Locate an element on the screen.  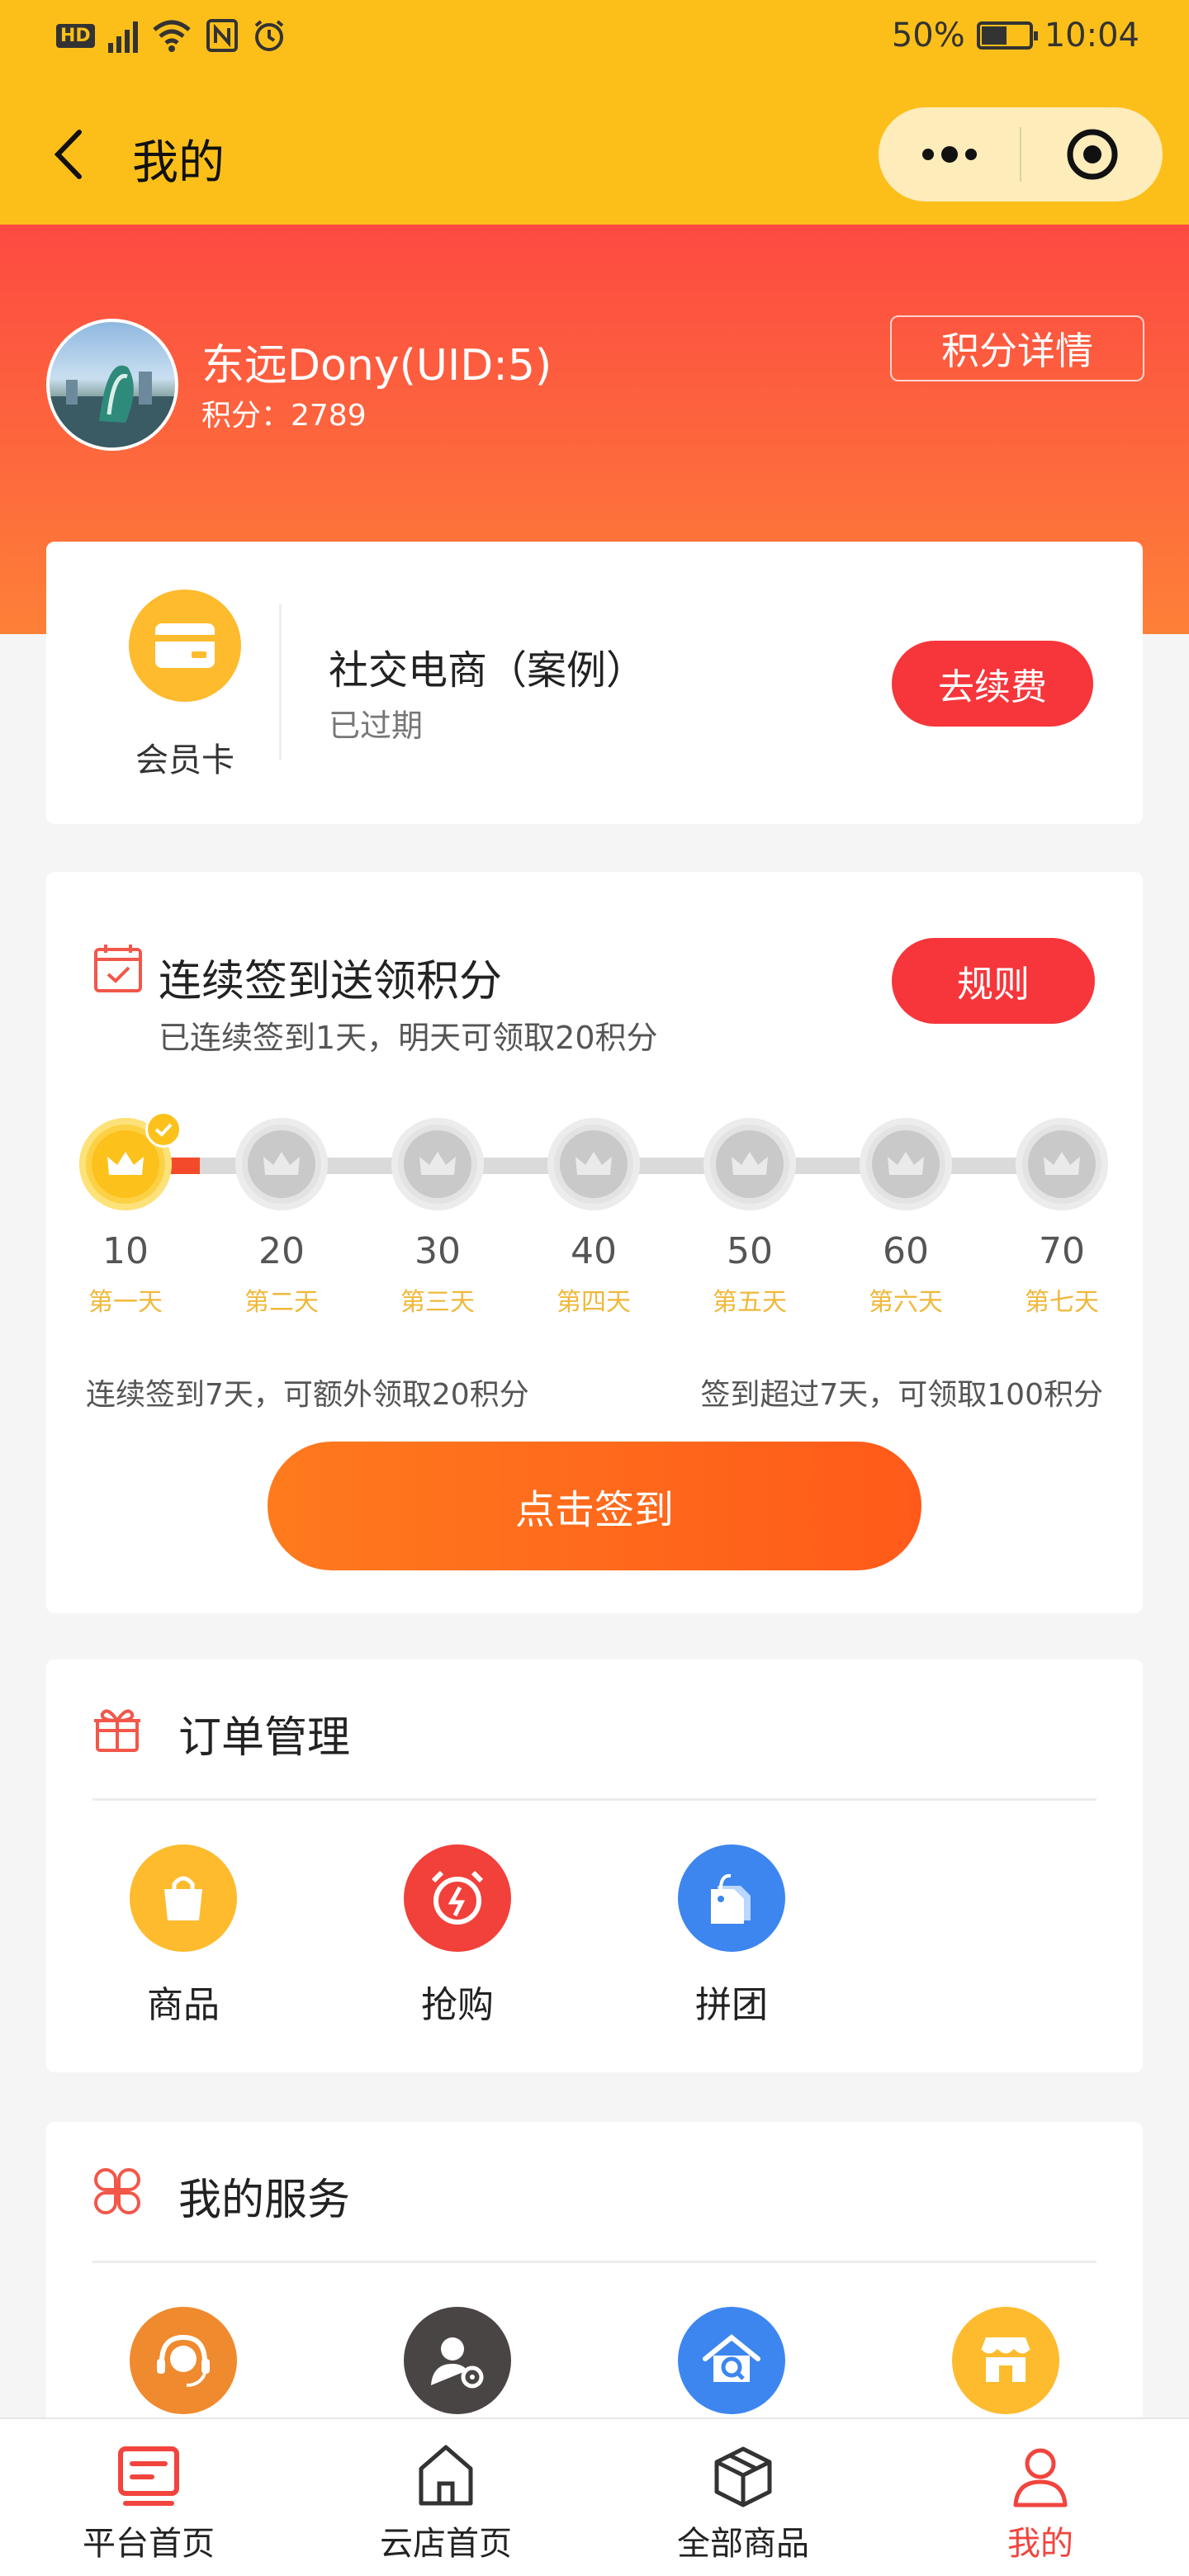
hd-icon: HD is located at coordinates (75, 35).